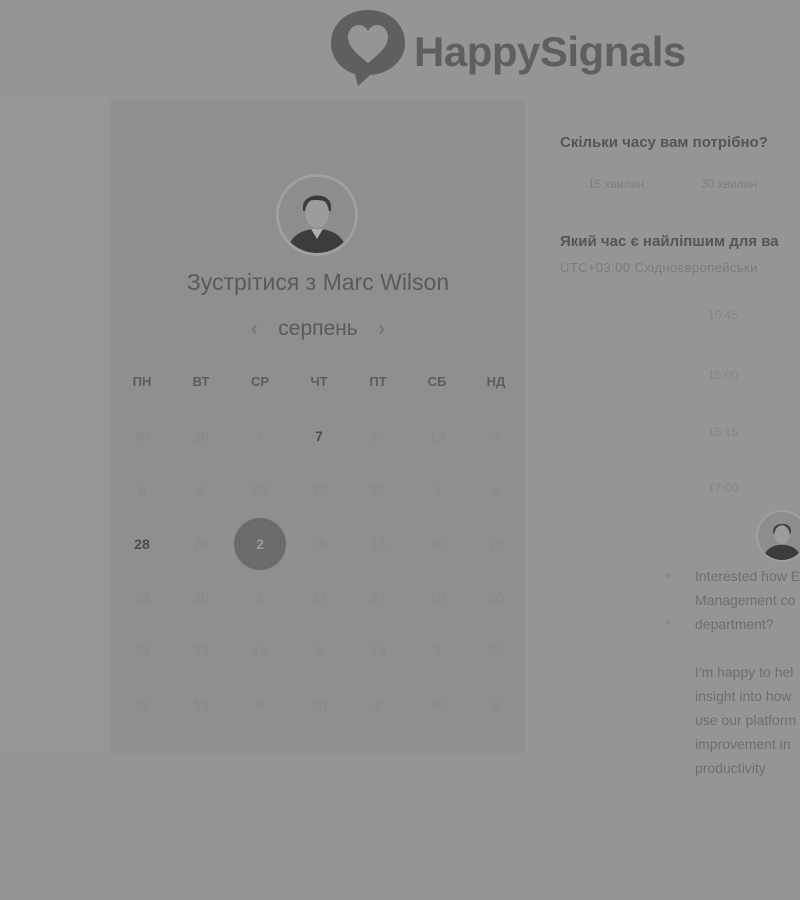  I want to click on weekday-label: ЧТ, so click(319, 381).